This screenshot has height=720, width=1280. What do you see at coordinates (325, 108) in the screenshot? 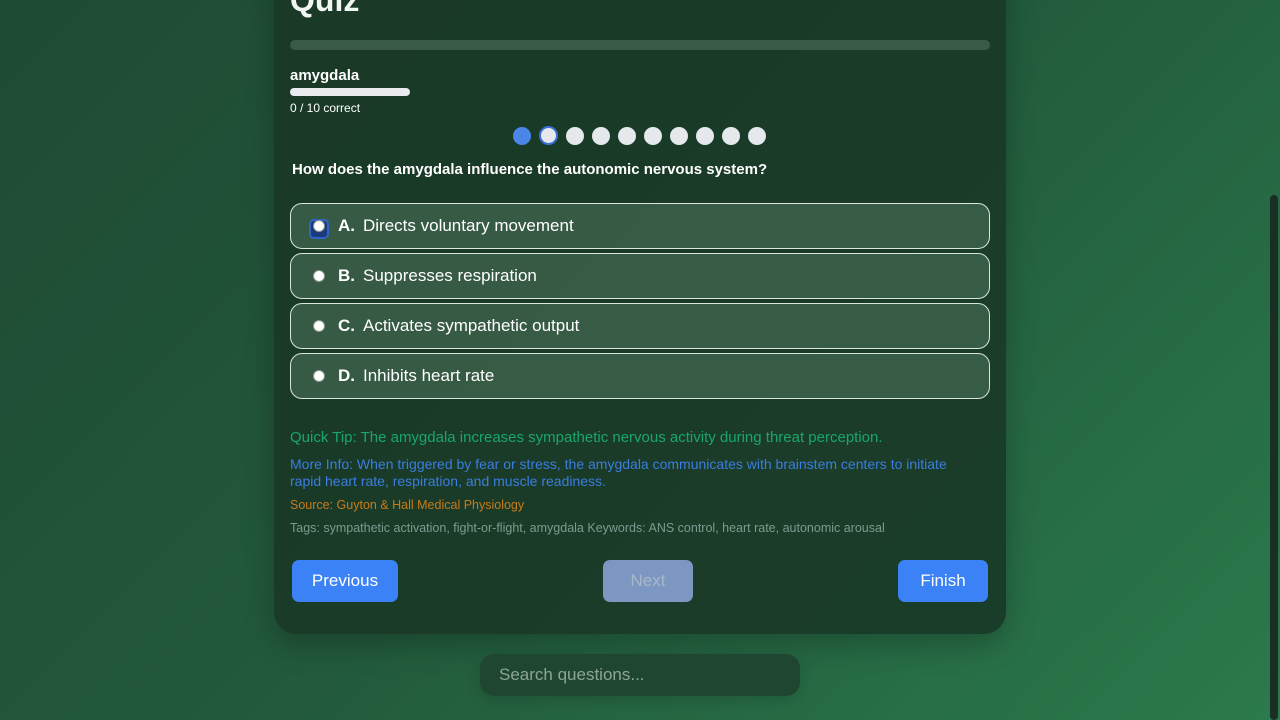
I see `score-text: 0 / 10 correct` at bounding box center [325, 108].